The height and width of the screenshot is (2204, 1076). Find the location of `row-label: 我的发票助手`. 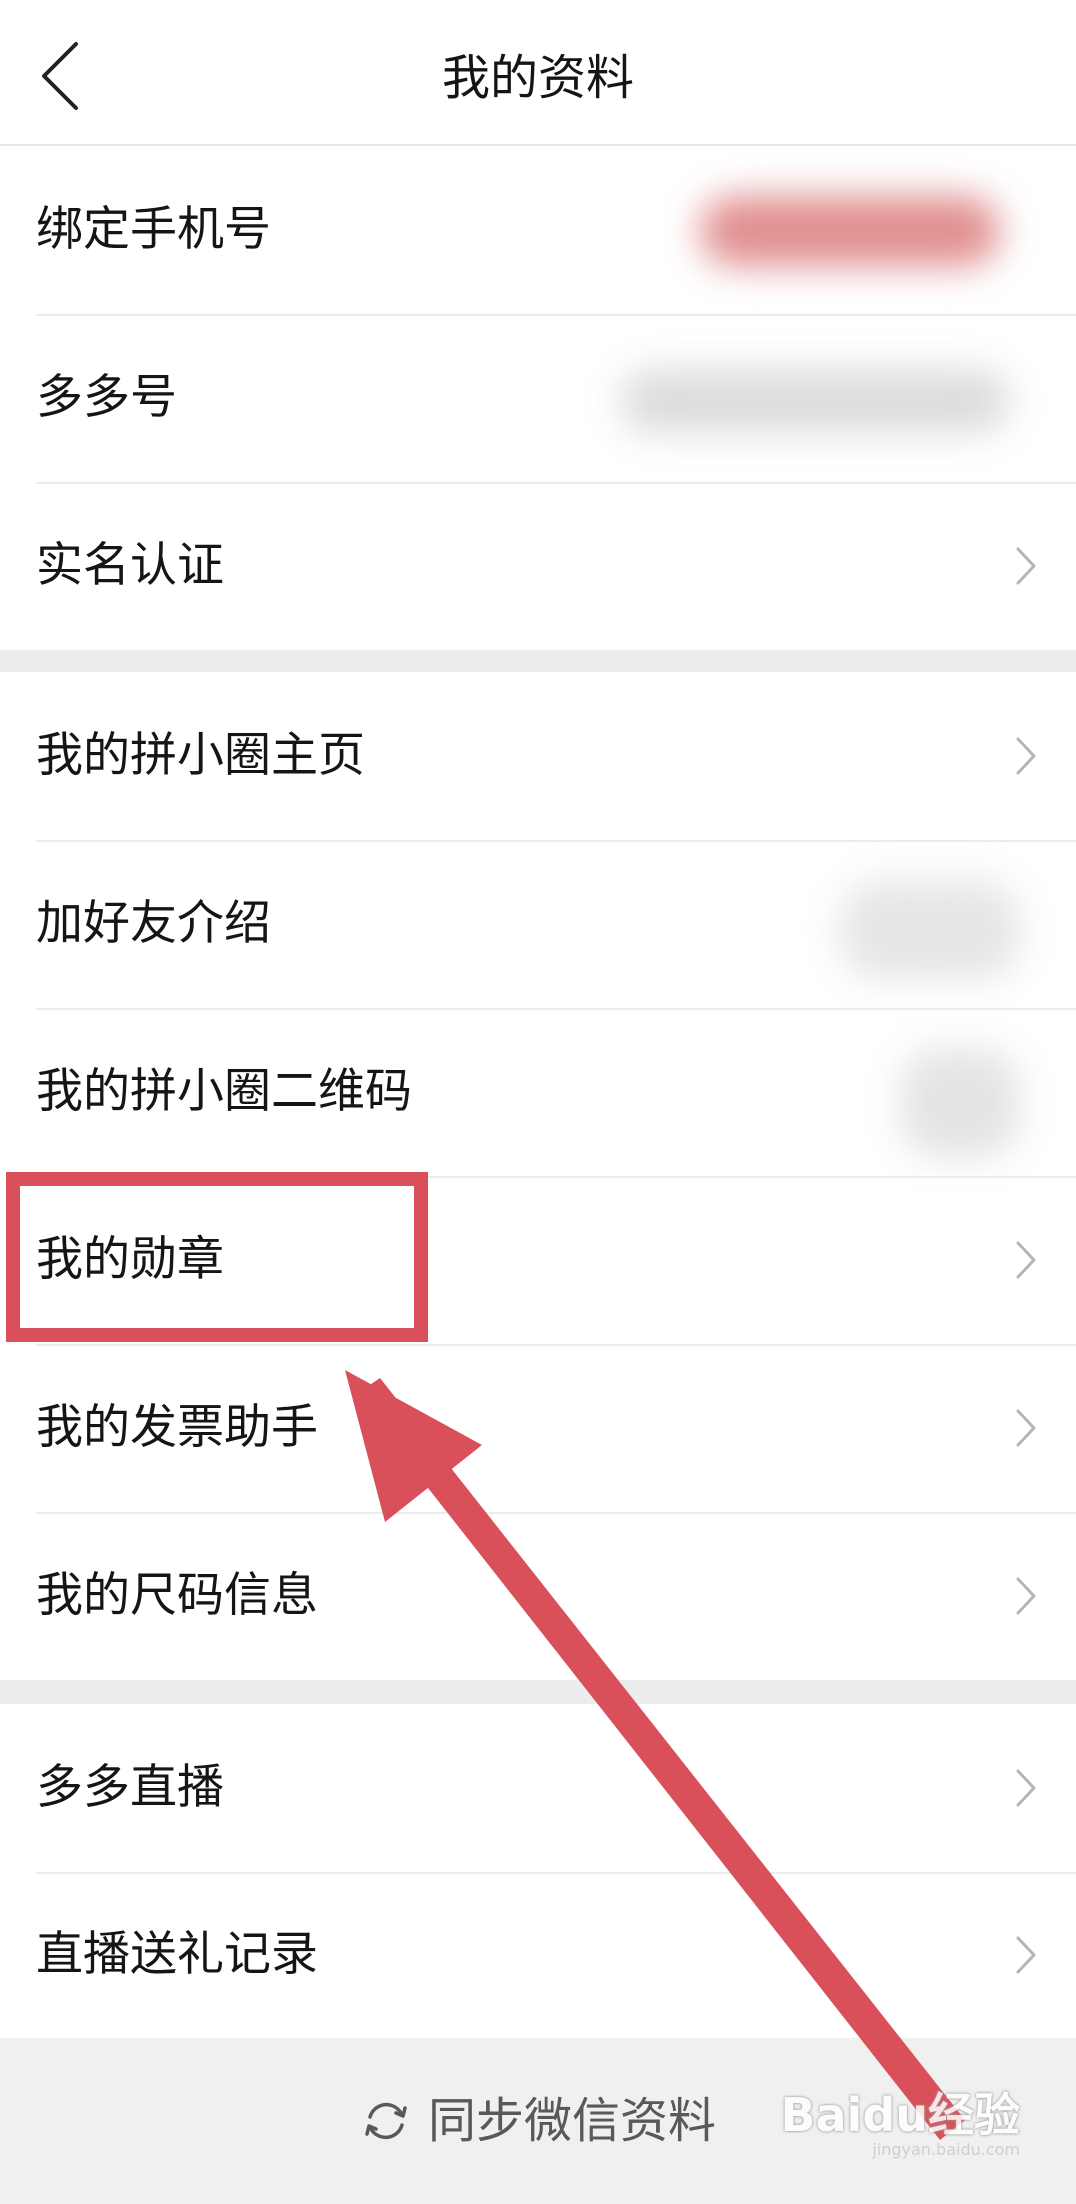

row-label: 我的发票助手 is located at coordinates (177, 1427).